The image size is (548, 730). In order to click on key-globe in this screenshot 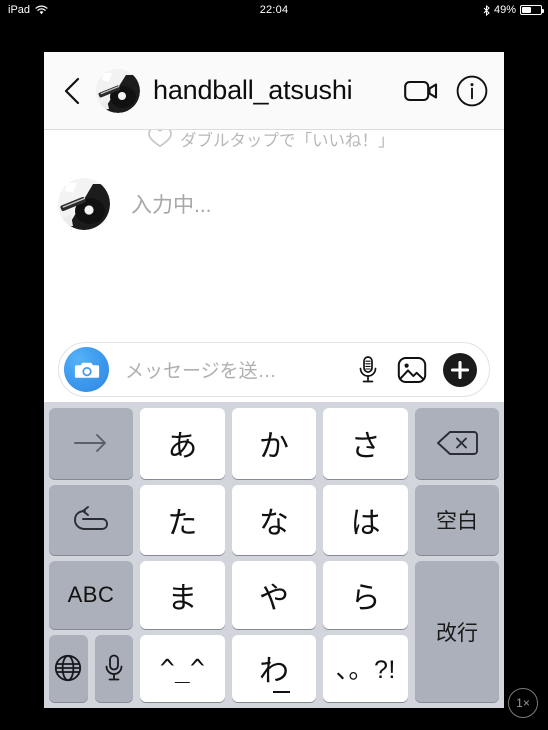, I will do `click(68, 668)`.